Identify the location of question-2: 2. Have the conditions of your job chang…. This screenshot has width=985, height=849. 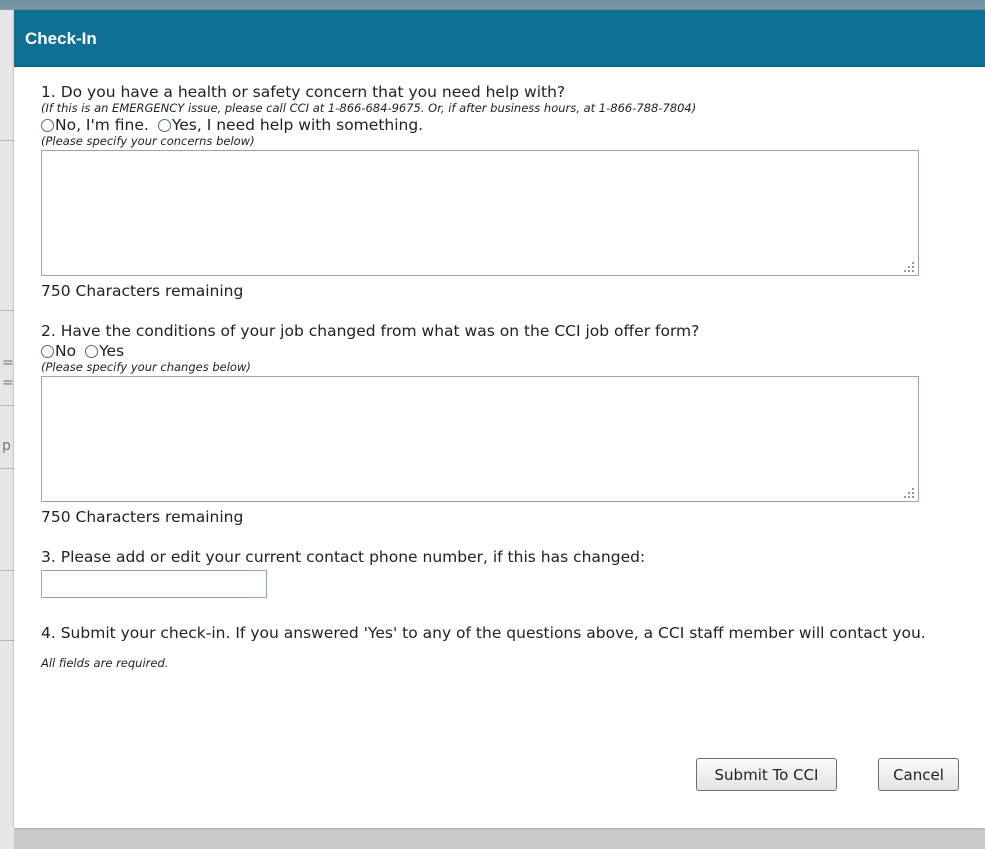
(370, 331).